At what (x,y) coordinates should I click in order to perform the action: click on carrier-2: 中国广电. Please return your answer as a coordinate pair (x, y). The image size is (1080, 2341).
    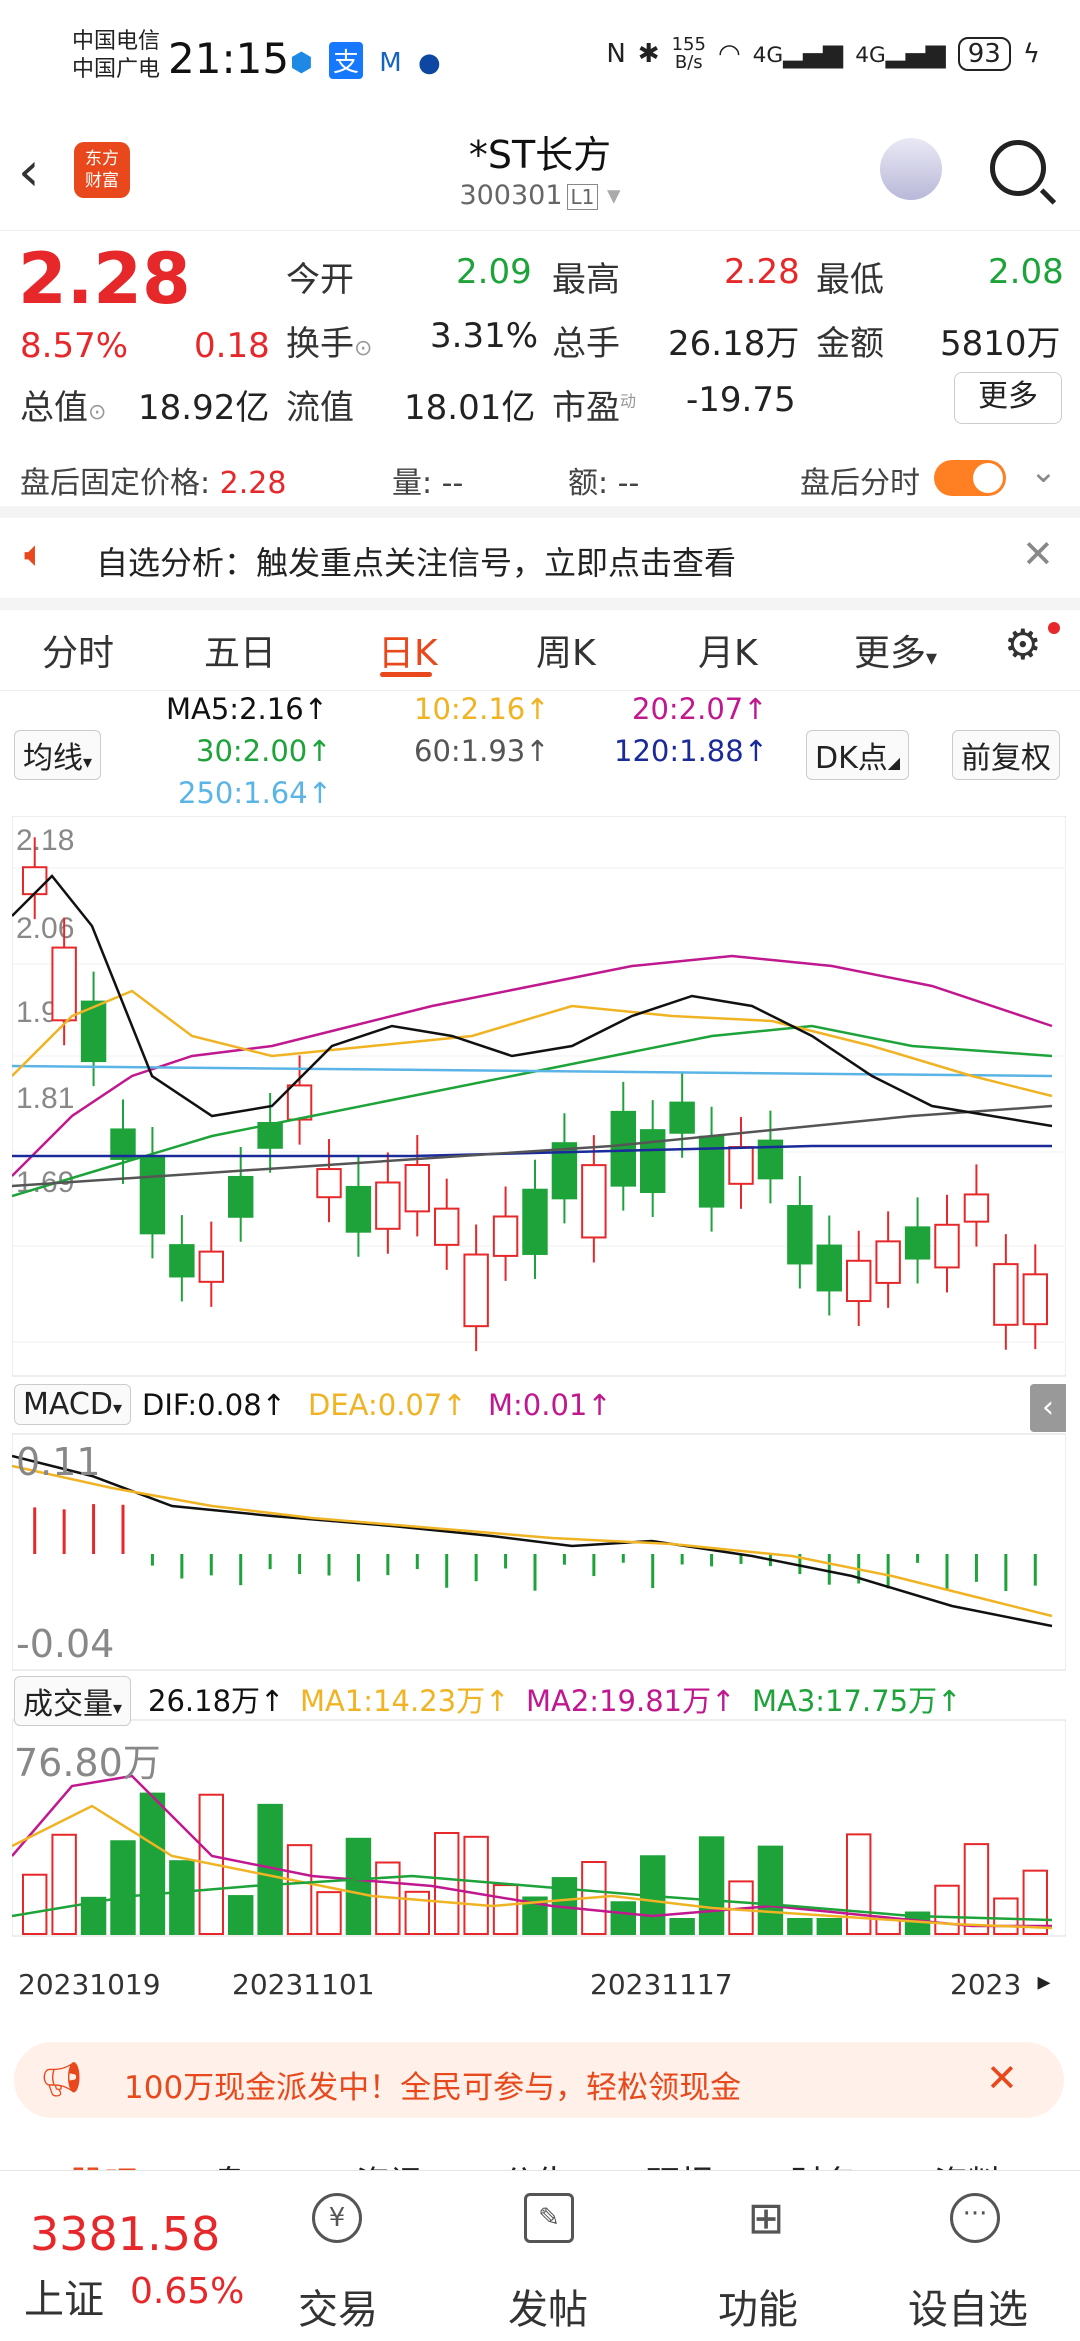
    Looking at the image, I should click on (116, 69).